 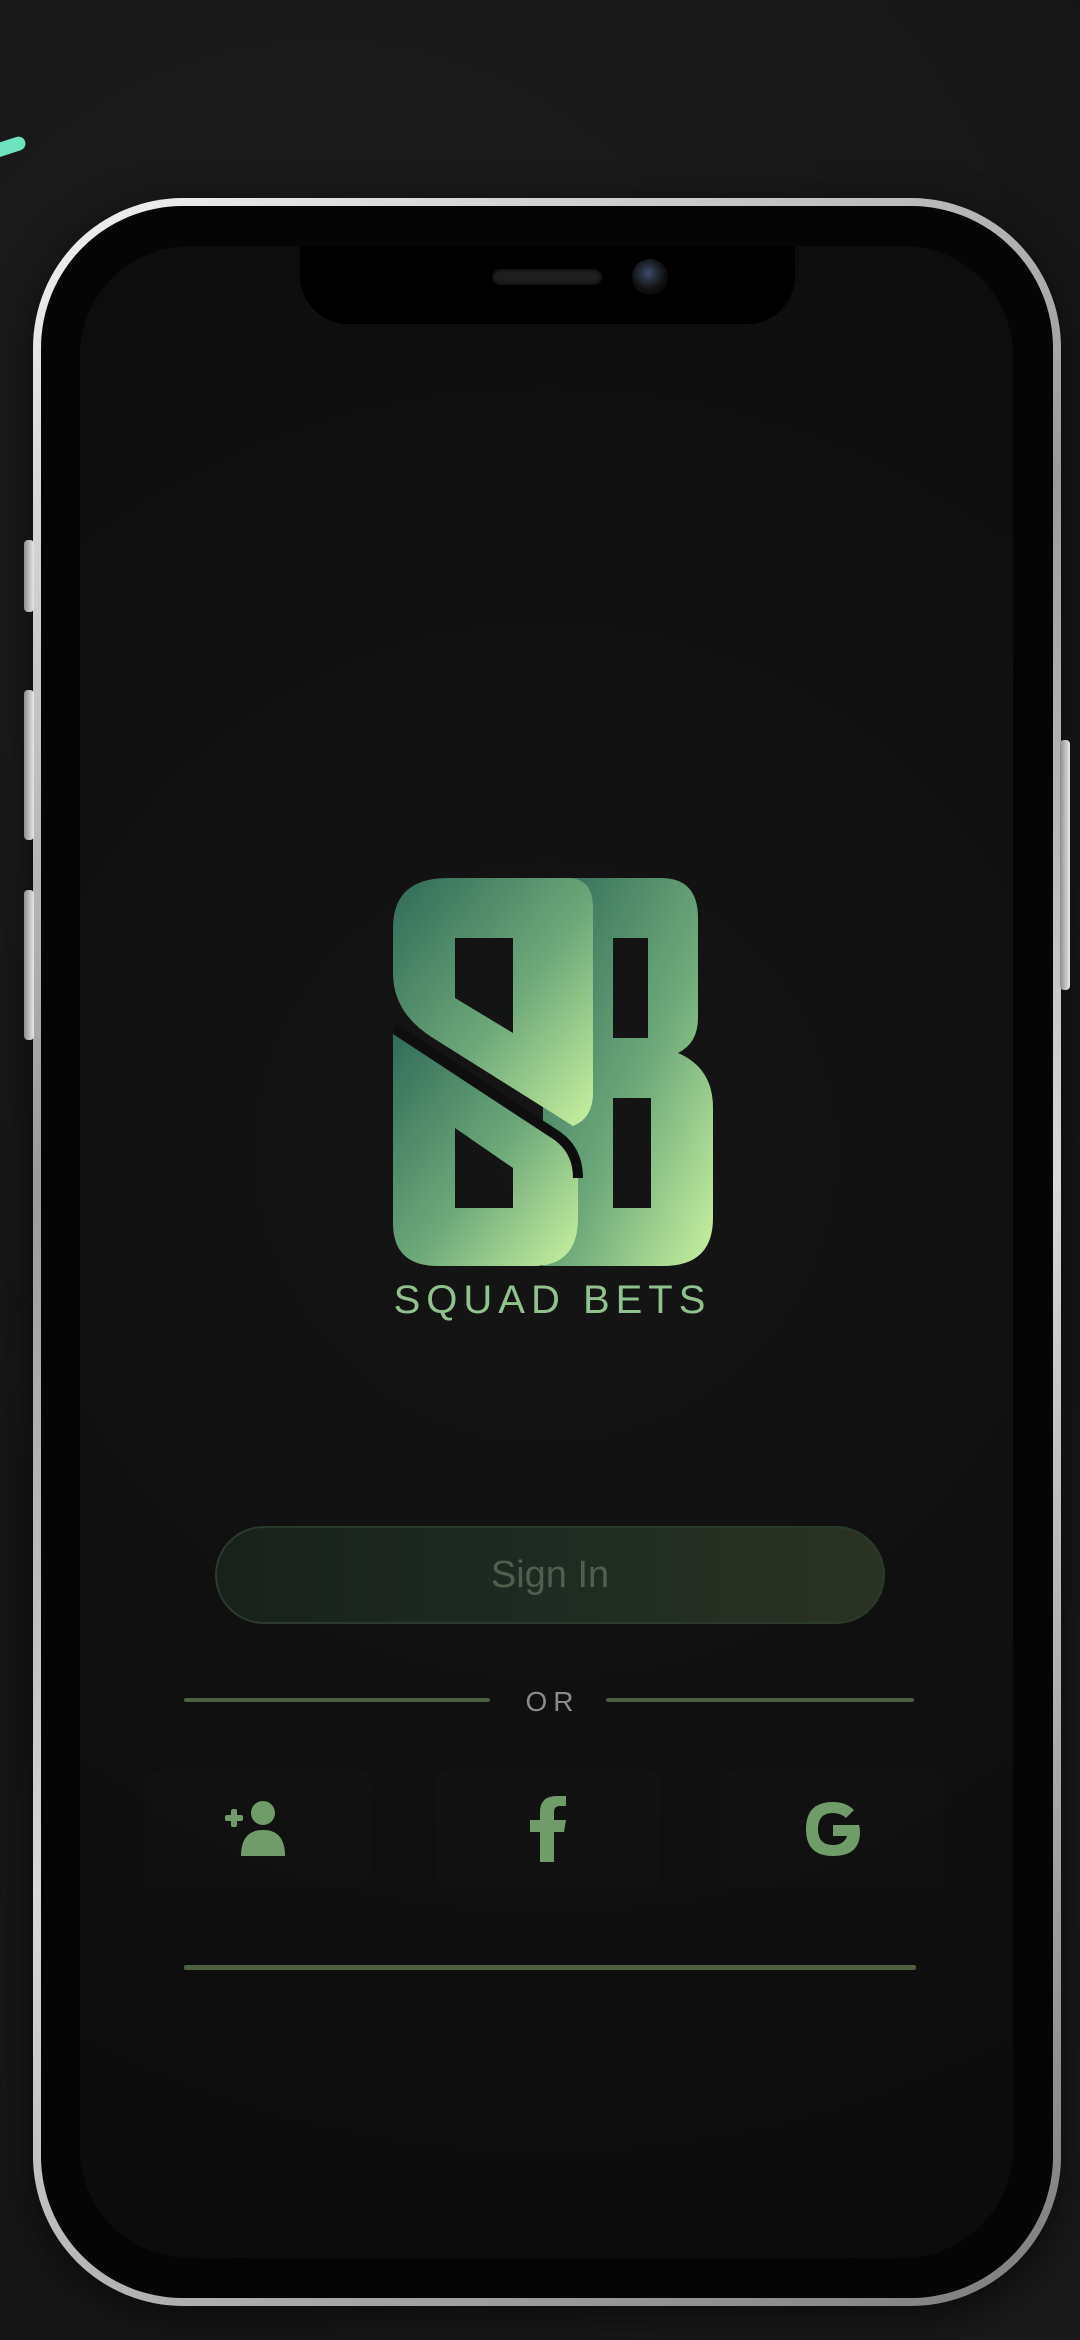 I want to click on google-icon, so click(x=832, y=1829).